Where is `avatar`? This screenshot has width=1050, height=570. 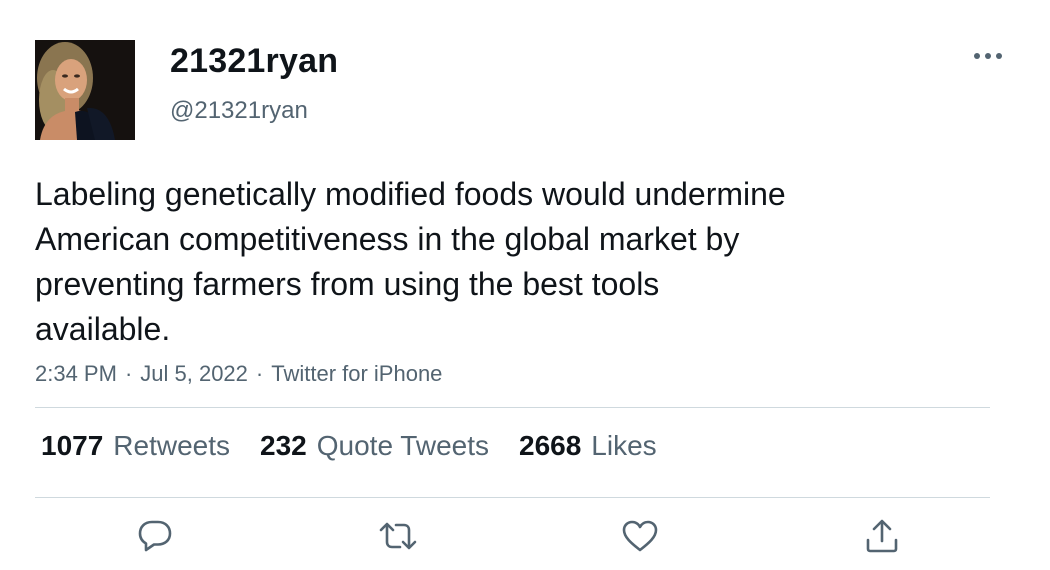
avatar is located at coordinates (85, 90).